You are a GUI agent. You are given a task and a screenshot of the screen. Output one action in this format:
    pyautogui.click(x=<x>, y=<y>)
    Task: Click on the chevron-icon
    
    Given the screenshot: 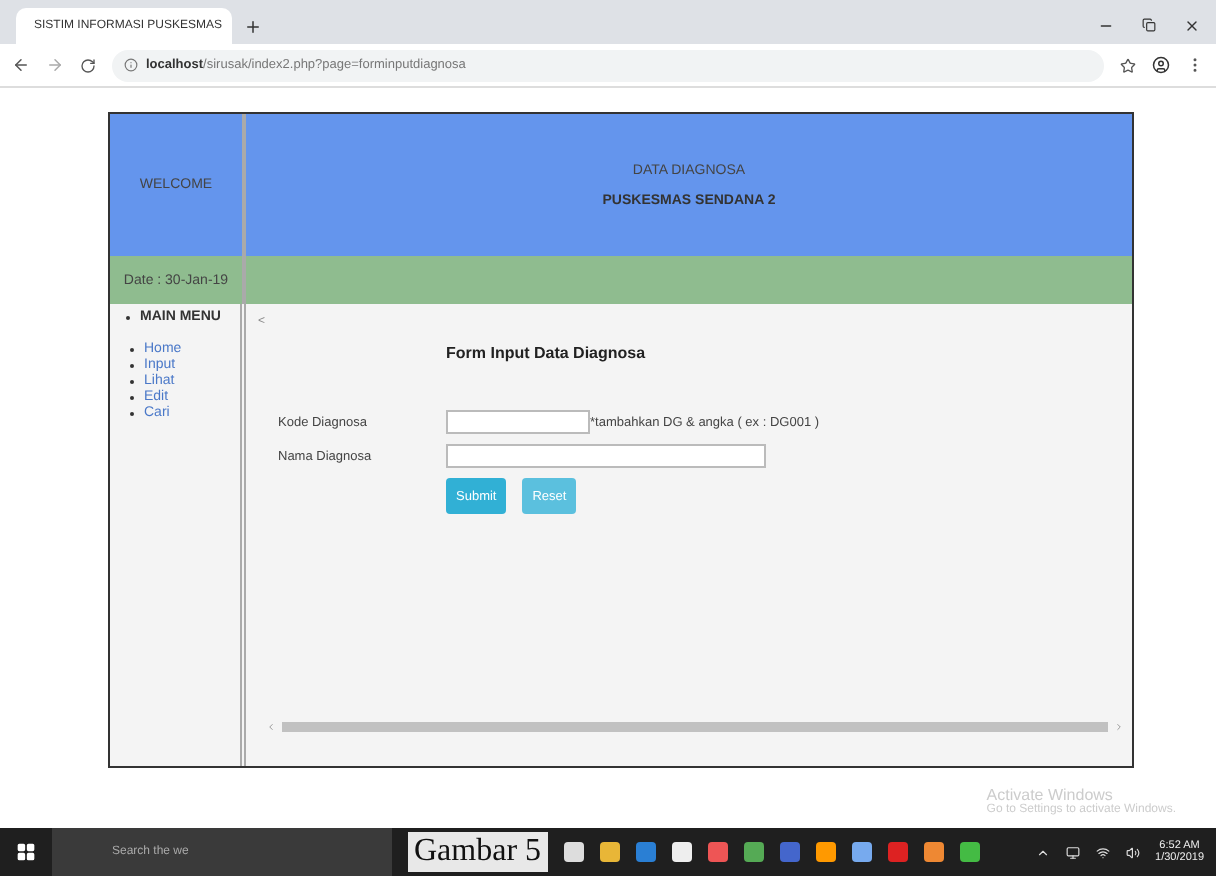 What is the action you would take?
    pyautogui.click(x=1042, y=852)
    